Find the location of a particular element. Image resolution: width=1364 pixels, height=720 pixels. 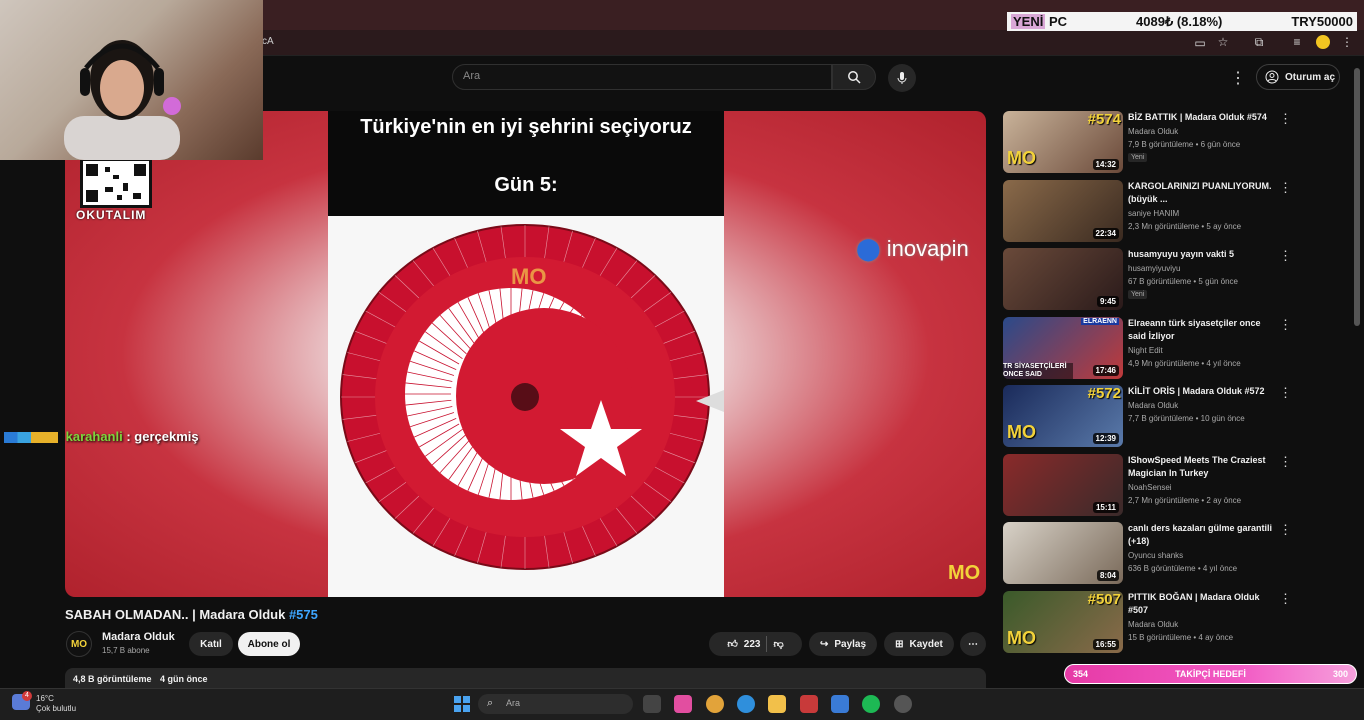

address-text: cA is located at coordinates (268, 41).